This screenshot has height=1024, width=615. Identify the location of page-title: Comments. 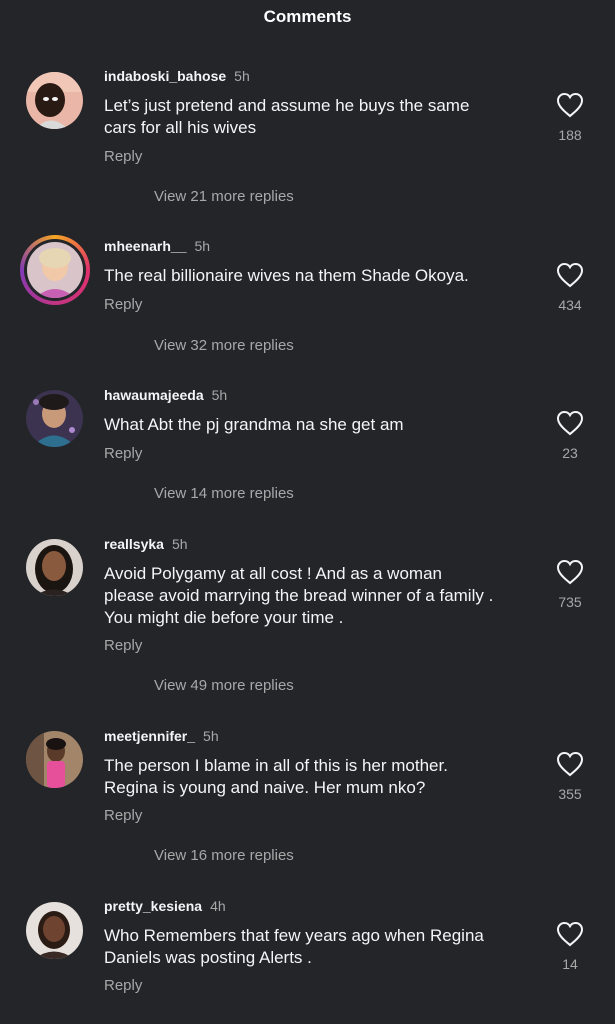
(307, 16).